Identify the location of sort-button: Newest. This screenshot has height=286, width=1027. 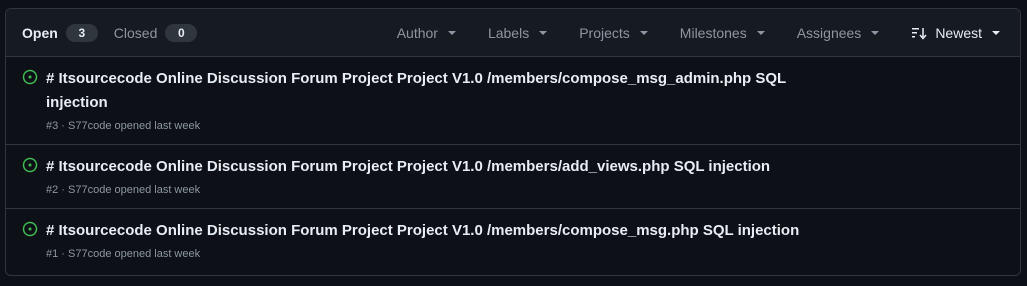
(955, 32).